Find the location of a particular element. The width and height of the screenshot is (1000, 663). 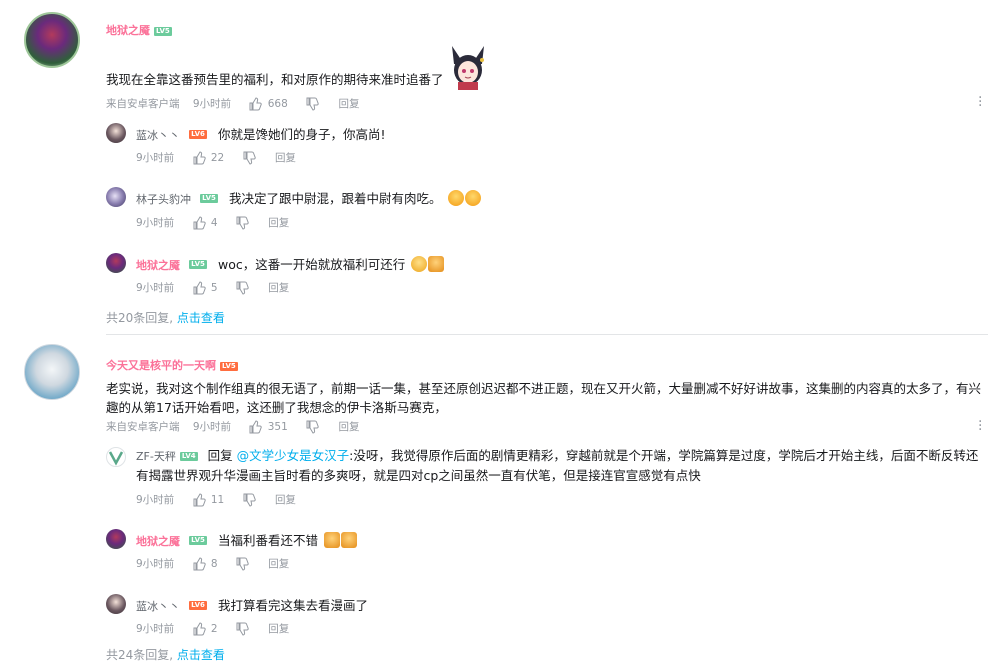

reply-meta: 9小时前 5 回复 is located at coordinates (213, 287).